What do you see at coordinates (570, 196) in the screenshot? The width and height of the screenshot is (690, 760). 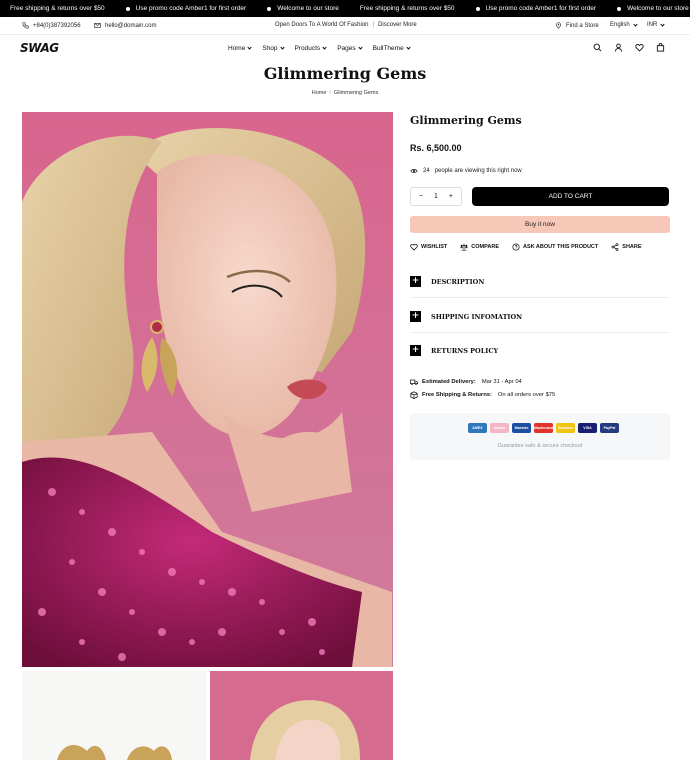 I see `add-to-cart-button: ADD TO CART` at bounding box center [570, 196].